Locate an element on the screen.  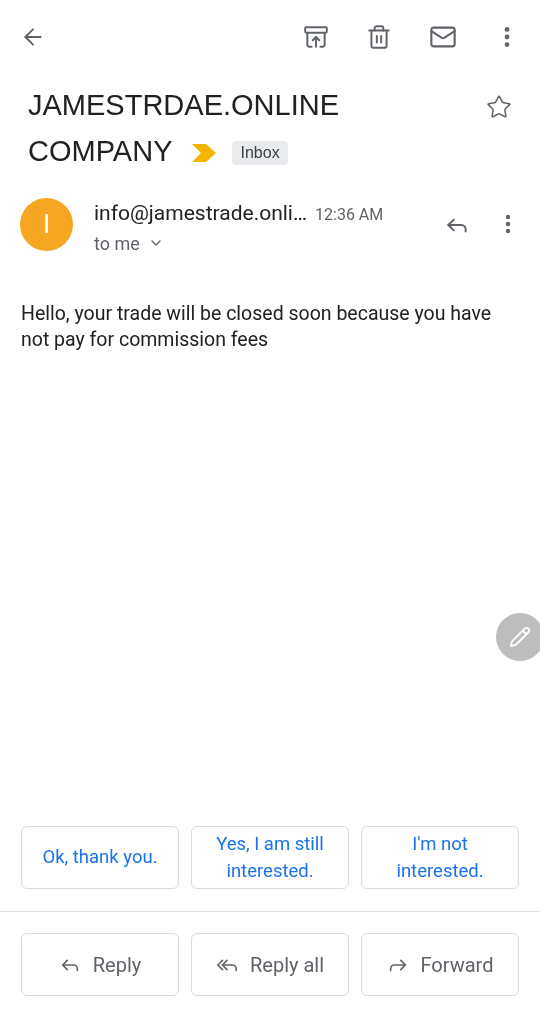
action-button: Forward is located at coordinates (440, 964).